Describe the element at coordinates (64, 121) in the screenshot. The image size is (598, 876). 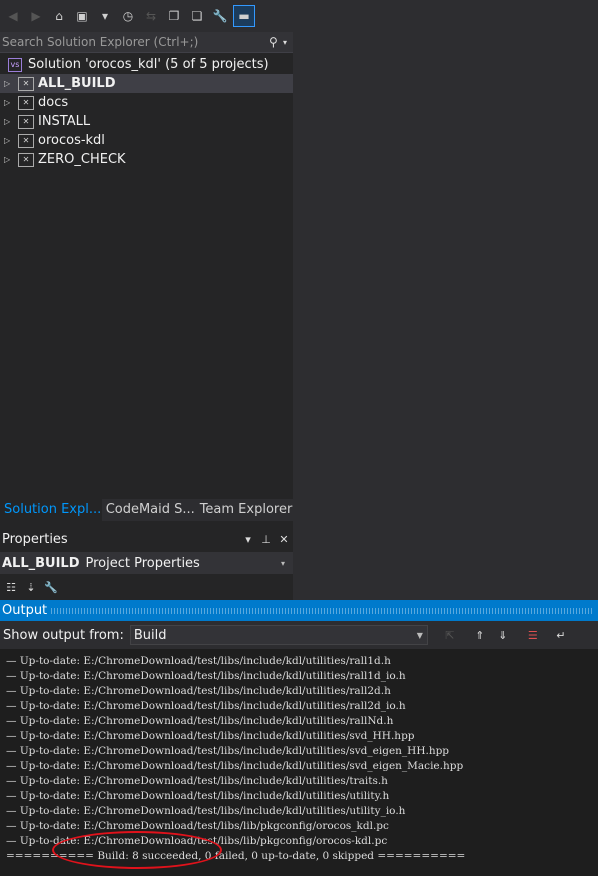
I see `project-label: INSTALL` at that location.